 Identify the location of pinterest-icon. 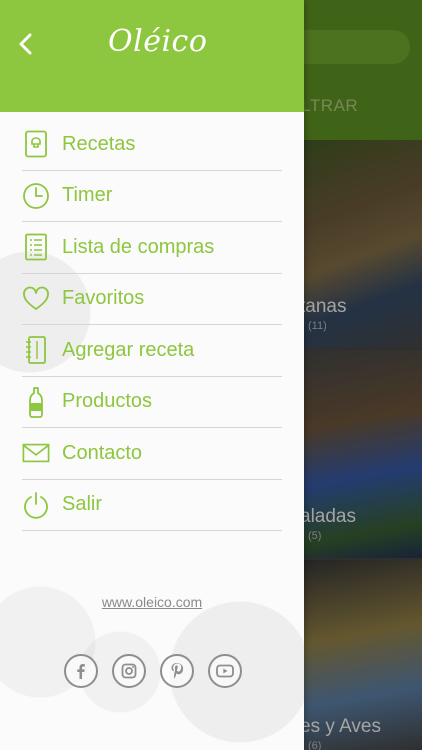
(177, 671).